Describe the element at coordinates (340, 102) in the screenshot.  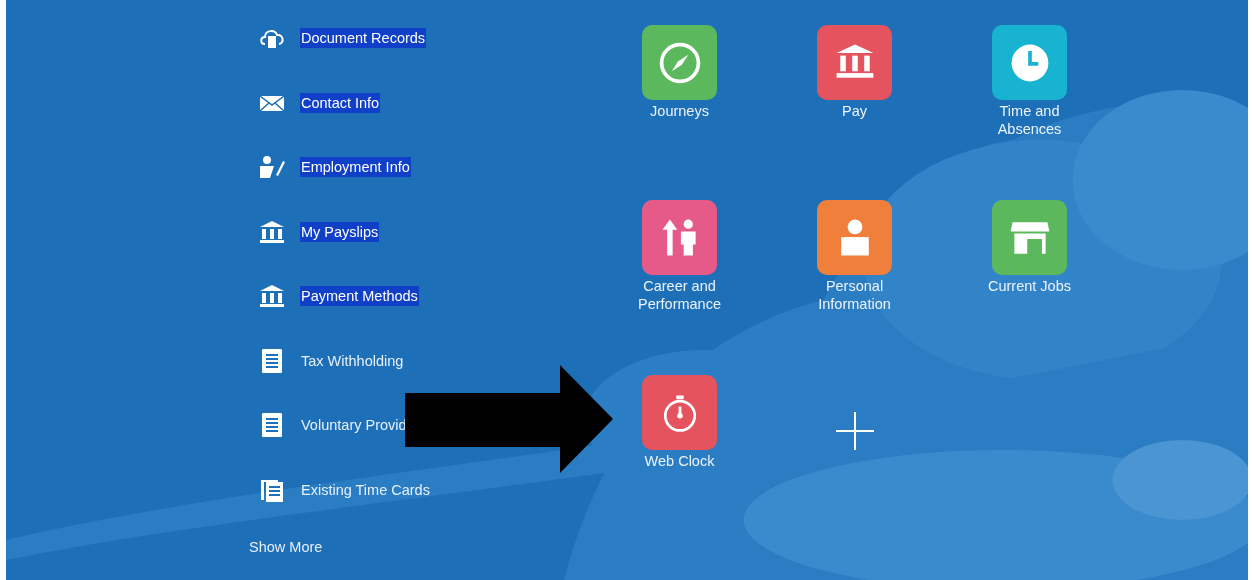
I see `quick-action-link: Contact Info` at that location.